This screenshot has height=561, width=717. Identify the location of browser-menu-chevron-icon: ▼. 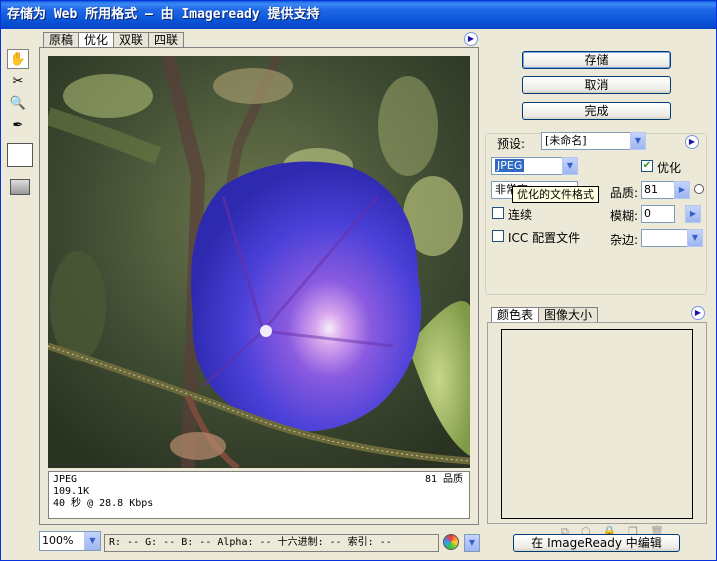
(472, 543).